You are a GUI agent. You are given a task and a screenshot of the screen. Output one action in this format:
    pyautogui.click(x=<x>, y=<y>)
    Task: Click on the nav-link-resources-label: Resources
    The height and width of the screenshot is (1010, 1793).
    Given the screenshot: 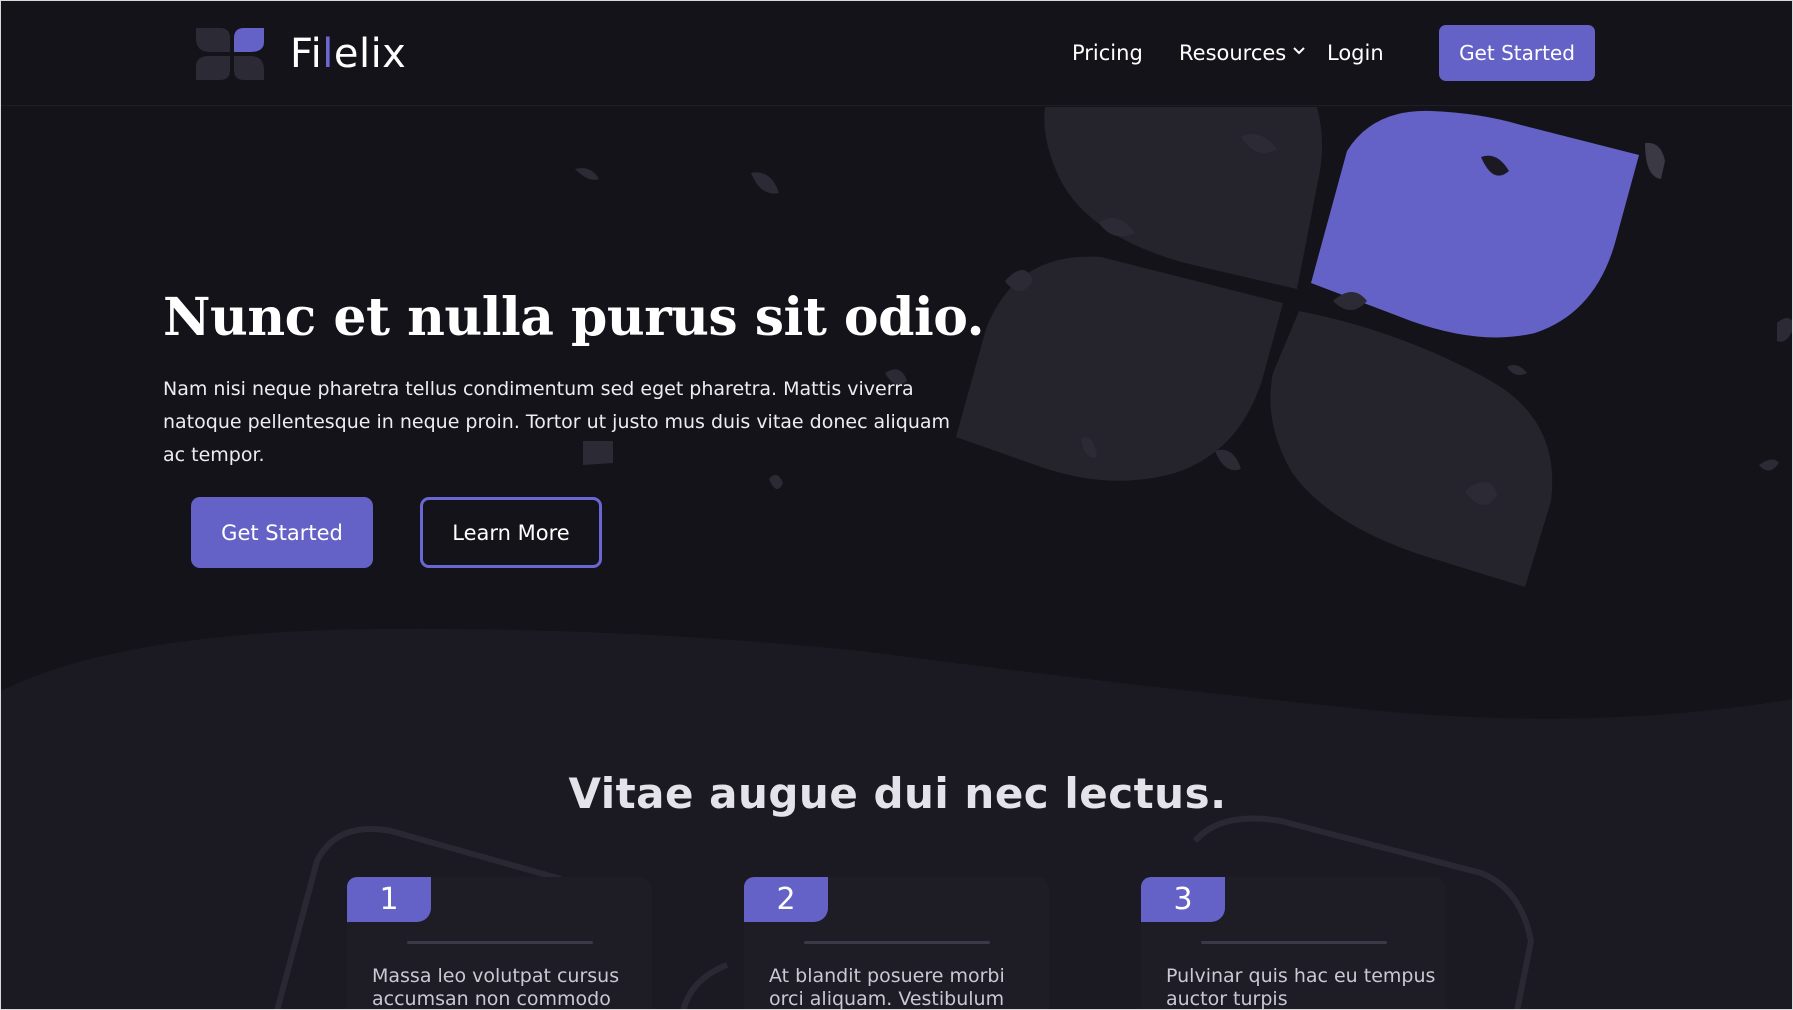 What is the action you would take?
    pyautogui.click(x=1233, y=53)
    